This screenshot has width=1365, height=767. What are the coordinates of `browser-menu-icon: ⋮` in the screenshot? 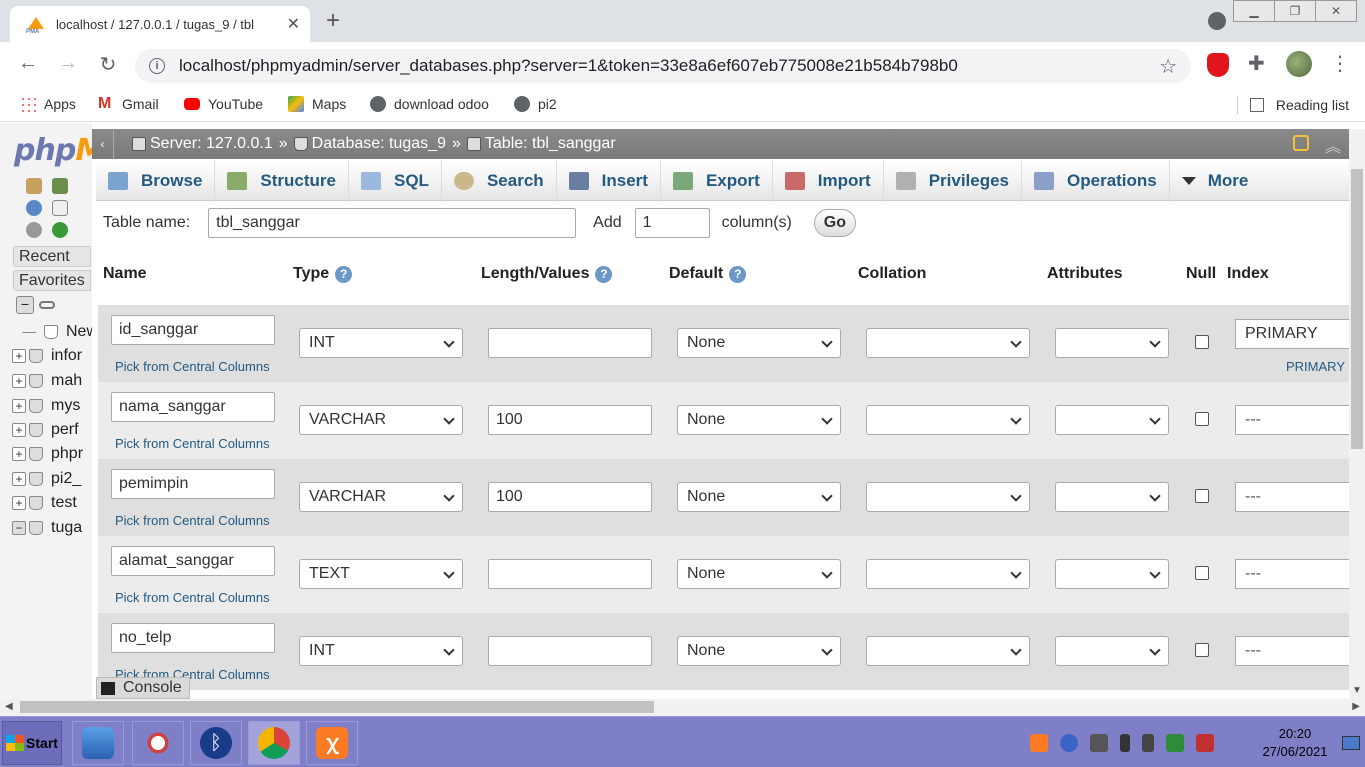 It's located at (1340, 63).